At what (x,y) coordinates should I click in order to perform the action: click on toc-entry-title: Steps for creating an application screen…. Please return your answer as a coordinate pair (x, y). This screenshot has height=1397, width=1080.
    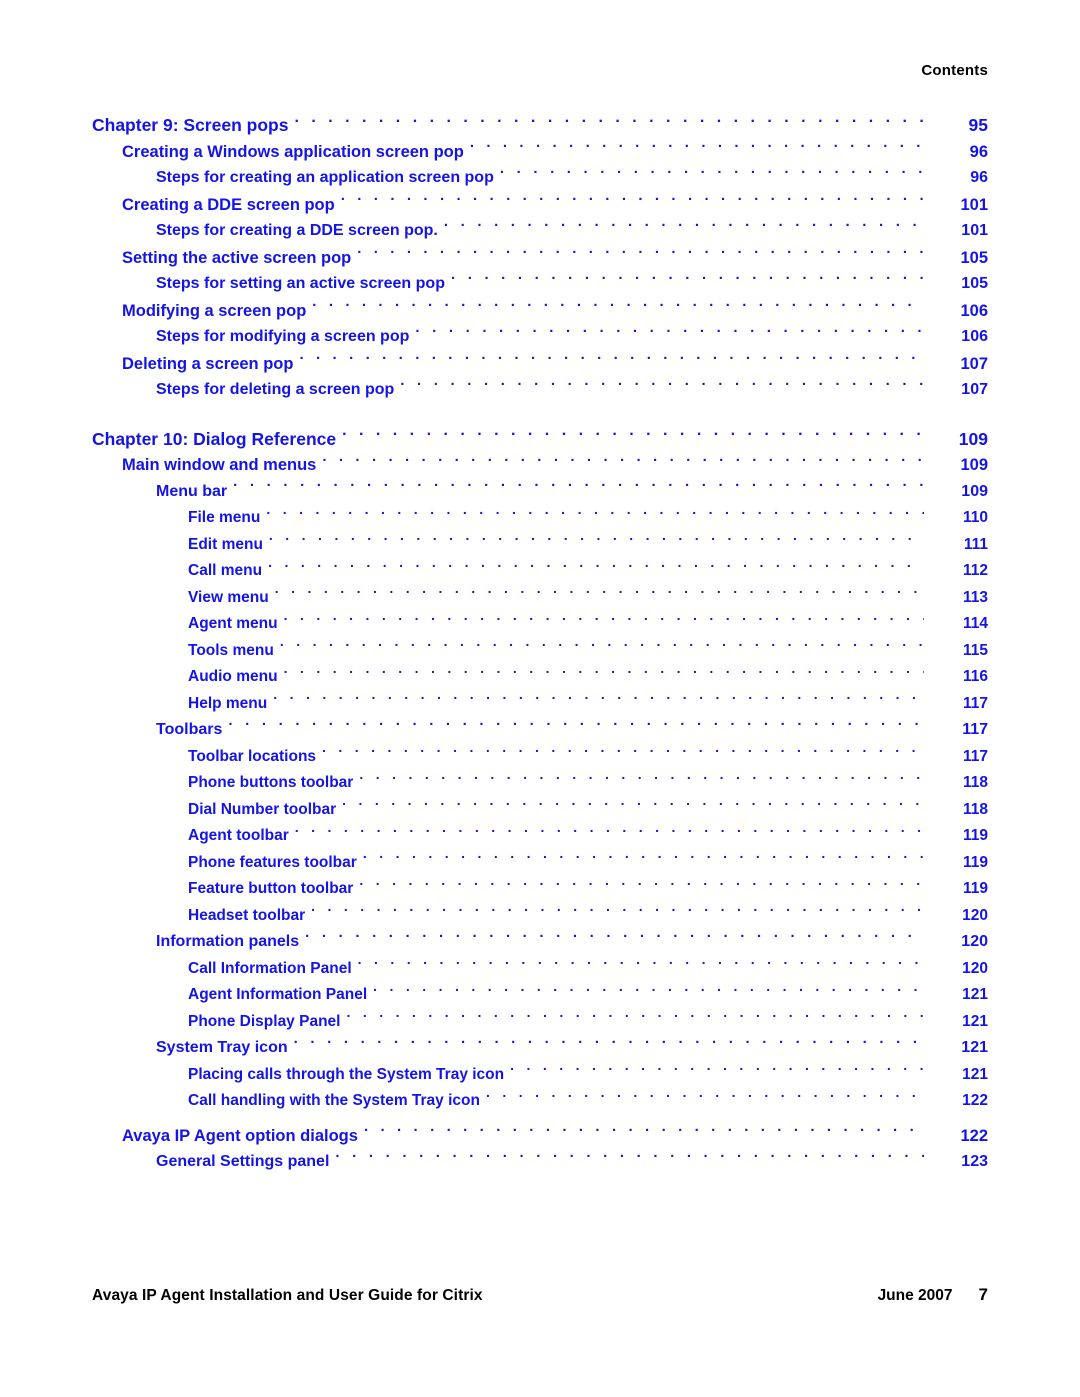
    Looking at the image, I should click on (325, 177).